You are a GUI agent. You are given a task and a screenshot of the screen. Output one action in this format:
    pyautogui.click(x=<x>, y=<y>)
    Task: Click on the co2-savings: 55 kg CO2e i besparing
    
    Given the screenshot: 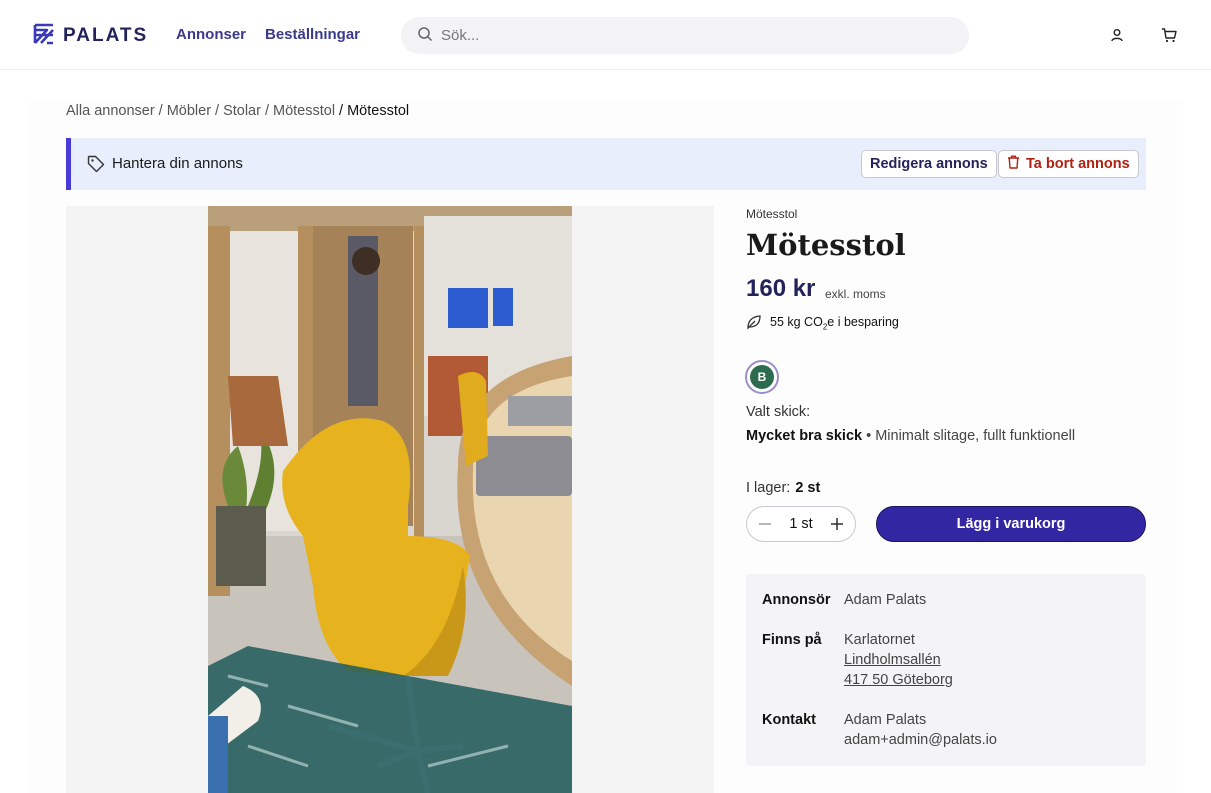 What is the action you would take?
    pyautogui.click(x=822, y=323)
    